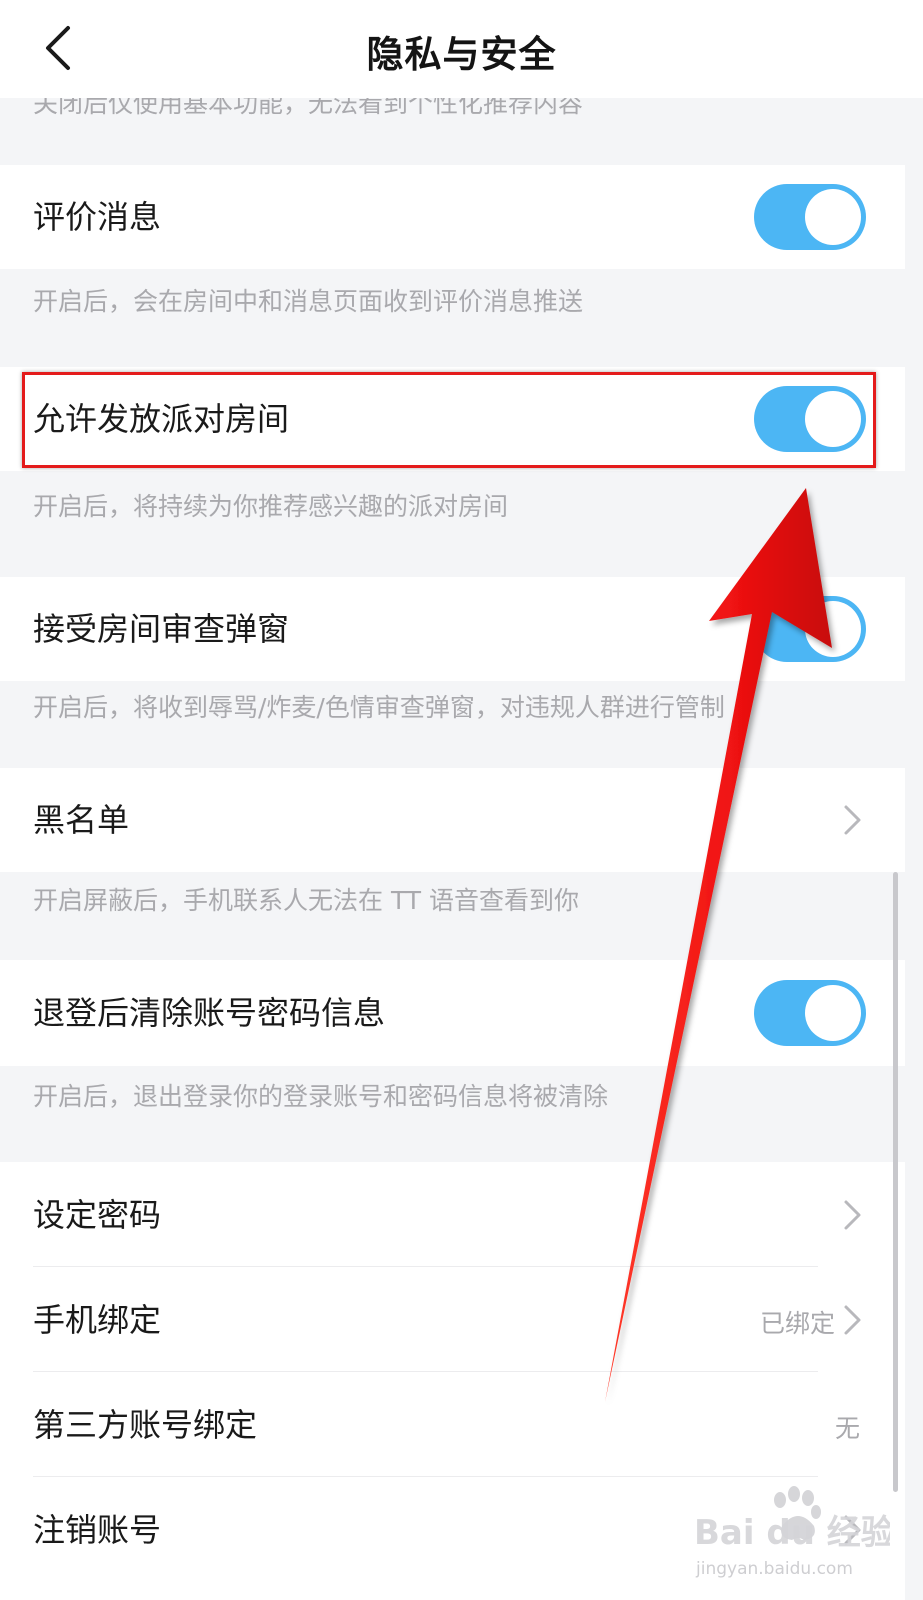 This screenshot has height=1600, width=923. Describe the element at coordinates (97, 1215) in the screenshot. I see `set-password-label: 设定密码` at that location.